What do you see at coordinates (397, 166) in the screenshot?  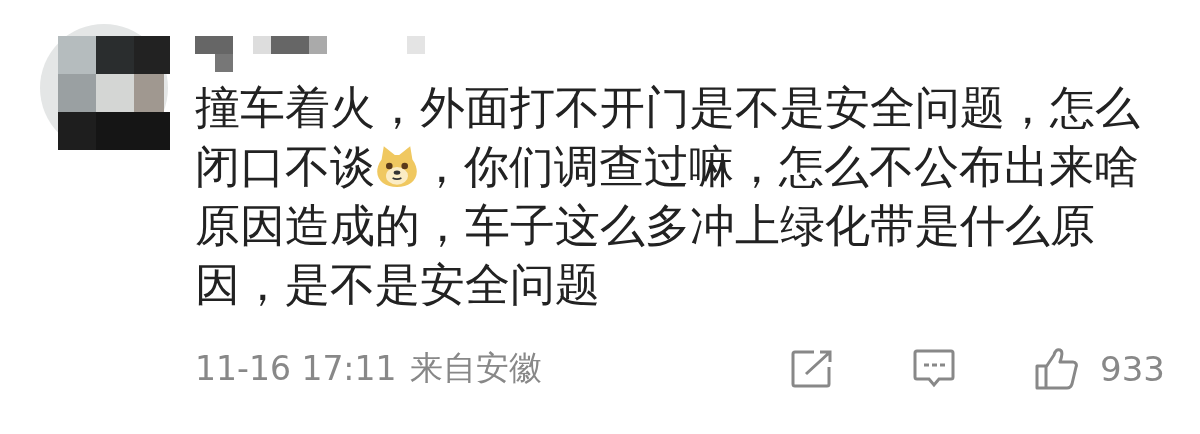 I see `dog-emoji-icon` at bounding box center [397, 166].